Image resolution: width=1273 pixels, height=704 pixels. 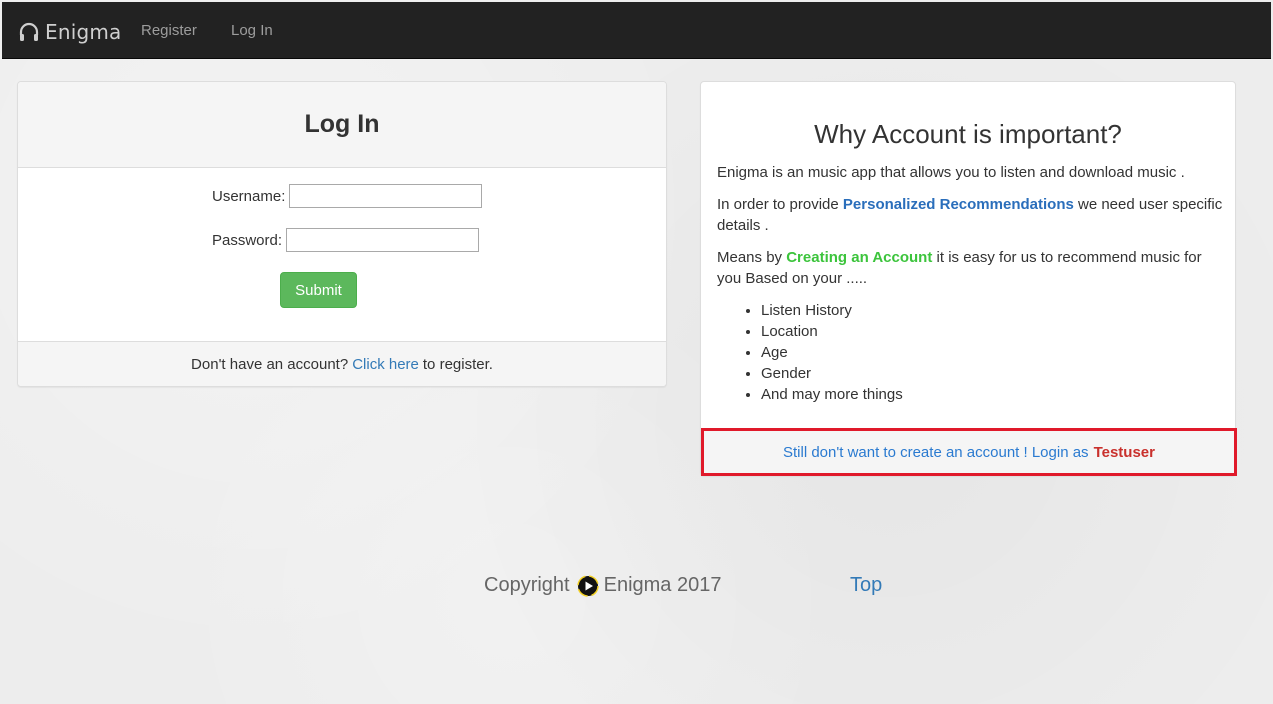 What do you see at coordinates (270, 364) in the screenshot?
I see `register-prompt-prefix: Don't have an account?` at bounding box center [270, 364].